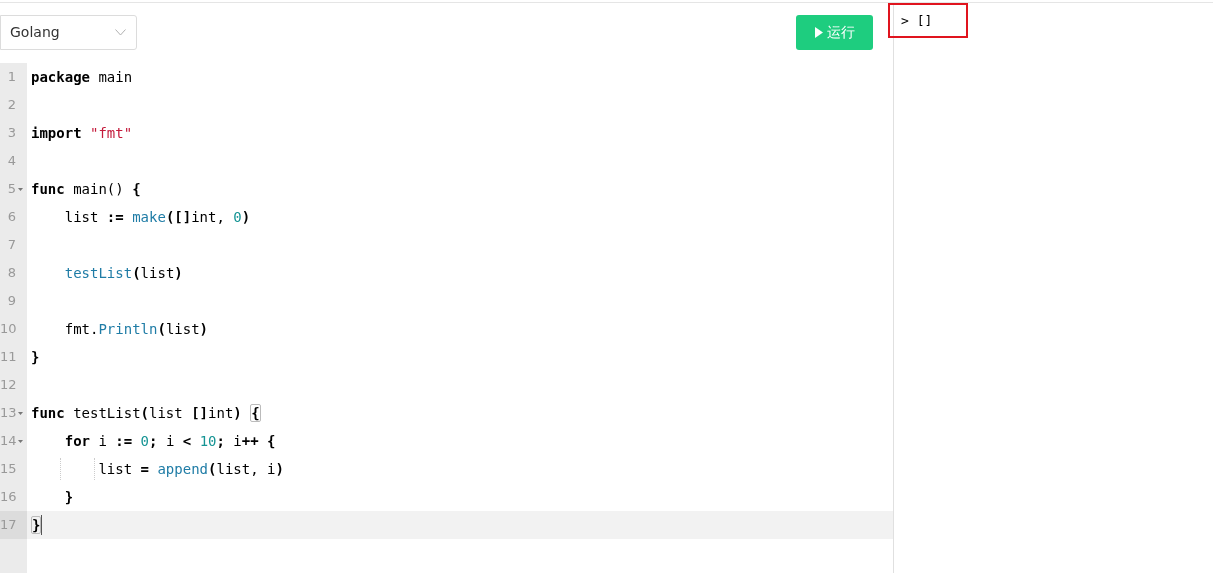 This screenshot has width=1213, height=573. Describe the element at coordinates (8, 469) in the screenshot. I see `line-number: 15` at that location.